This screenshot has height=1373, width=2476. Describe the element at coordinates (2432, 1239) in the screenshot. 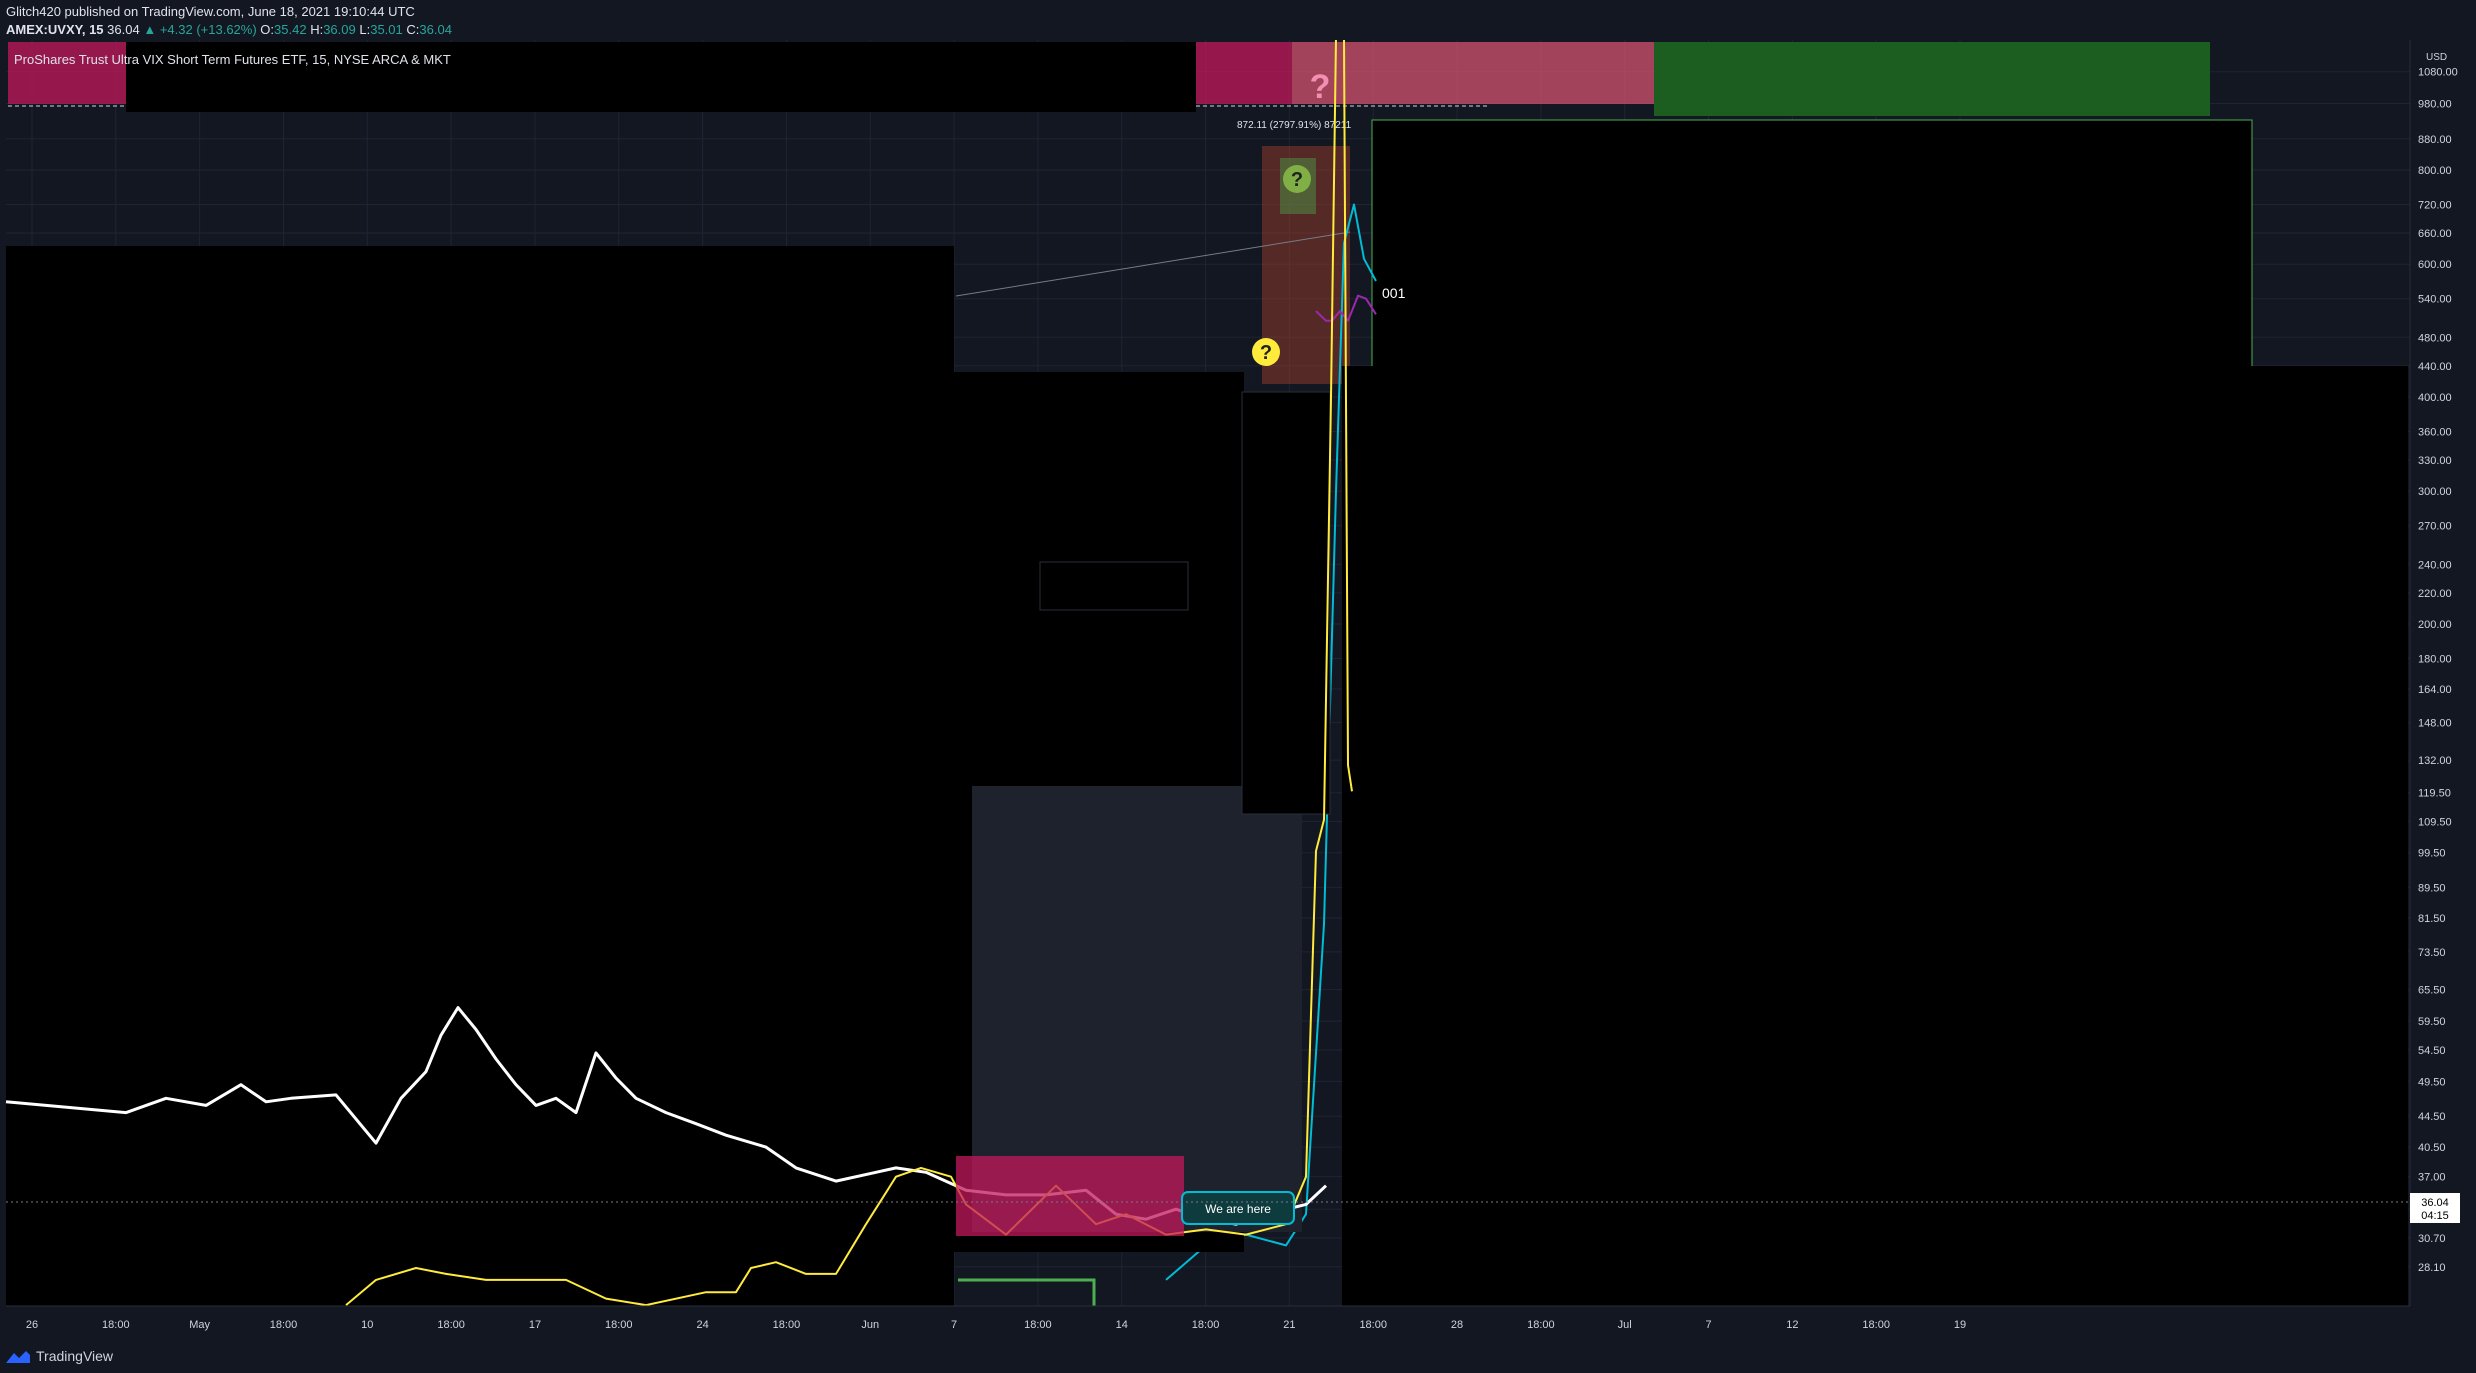

I see `y-tick-label: 30.70` at that location.